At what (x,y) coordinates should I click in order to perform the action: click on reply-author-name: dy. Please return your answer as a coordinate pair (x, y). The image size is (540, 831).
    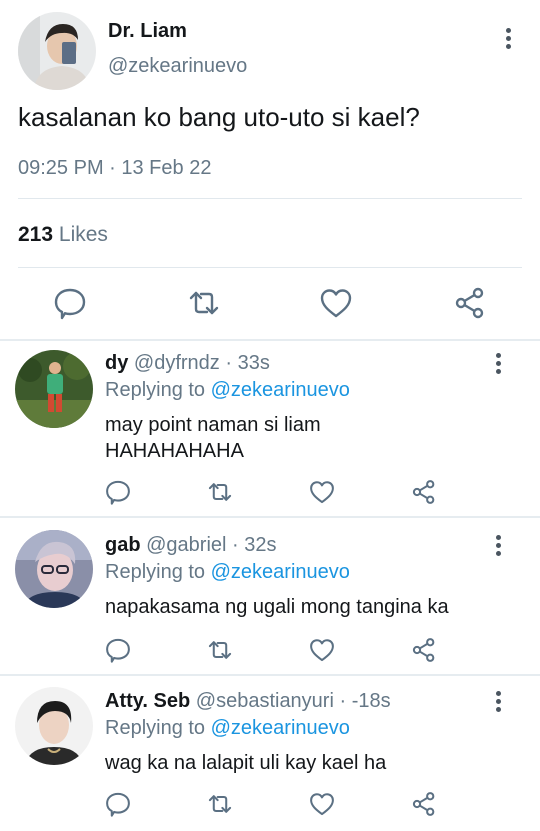
    Looking at the image, I should click on (116, 363).